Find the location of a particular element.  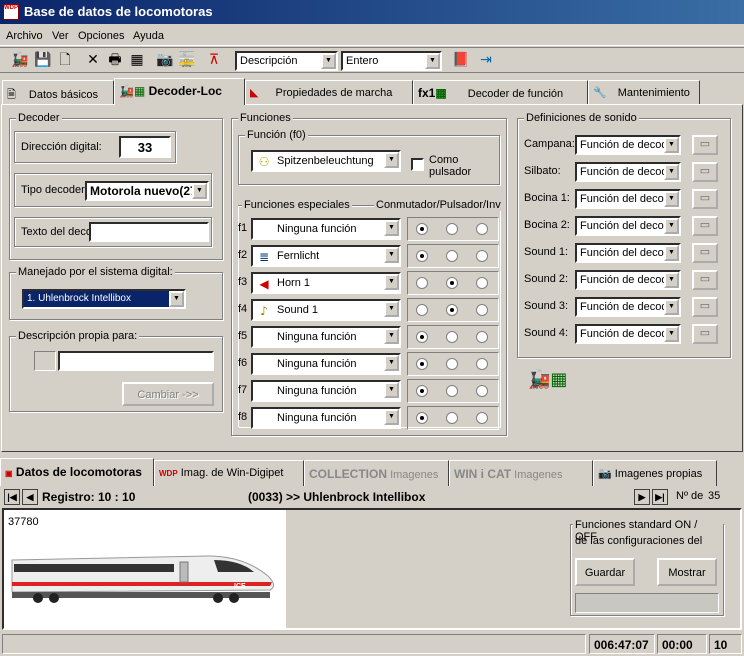

menu-archivo: Archivo is located at coordinates (24, 36).